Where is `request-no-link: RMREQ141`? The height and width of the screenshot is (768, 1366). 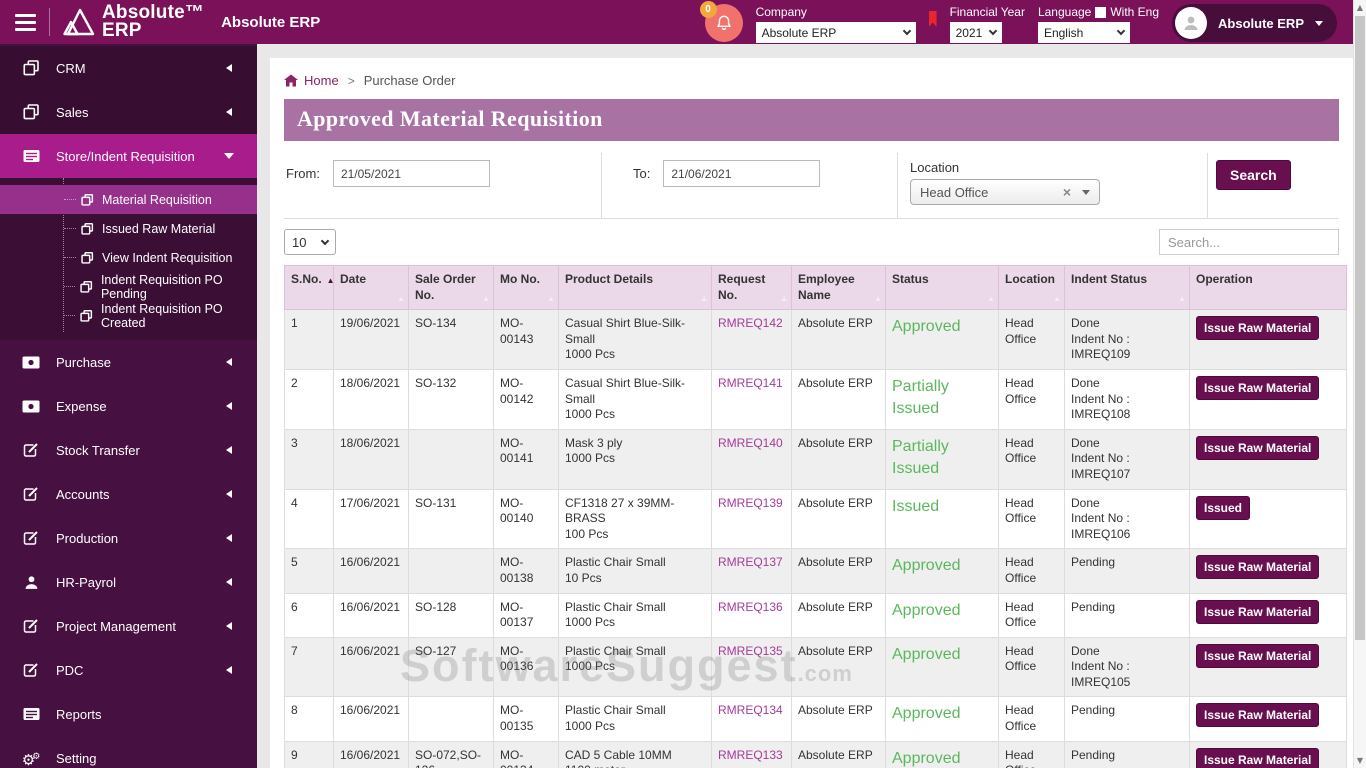
request-no-link: RMREQ141 is located at coordinates (750, 383).